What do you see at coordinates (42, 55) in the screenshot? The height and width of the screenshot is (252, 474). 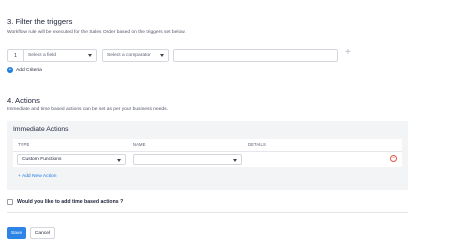 I see `field-select-placeholder: Select a field` at bounding box center [42, 55].